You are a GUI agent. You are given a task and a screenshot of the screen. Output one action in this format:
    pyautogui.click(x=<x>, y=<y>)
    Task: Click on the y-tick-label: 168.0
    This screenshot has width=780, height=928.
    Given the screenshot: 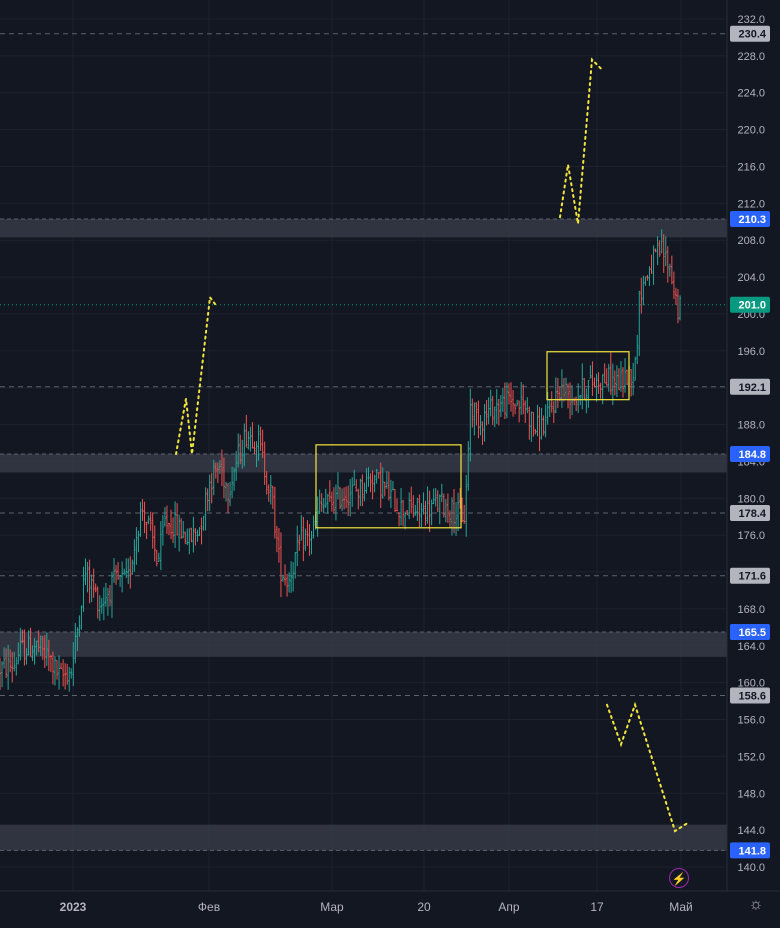 What is the action you would take?
    pyautogui.click(x=751, y=610)
    